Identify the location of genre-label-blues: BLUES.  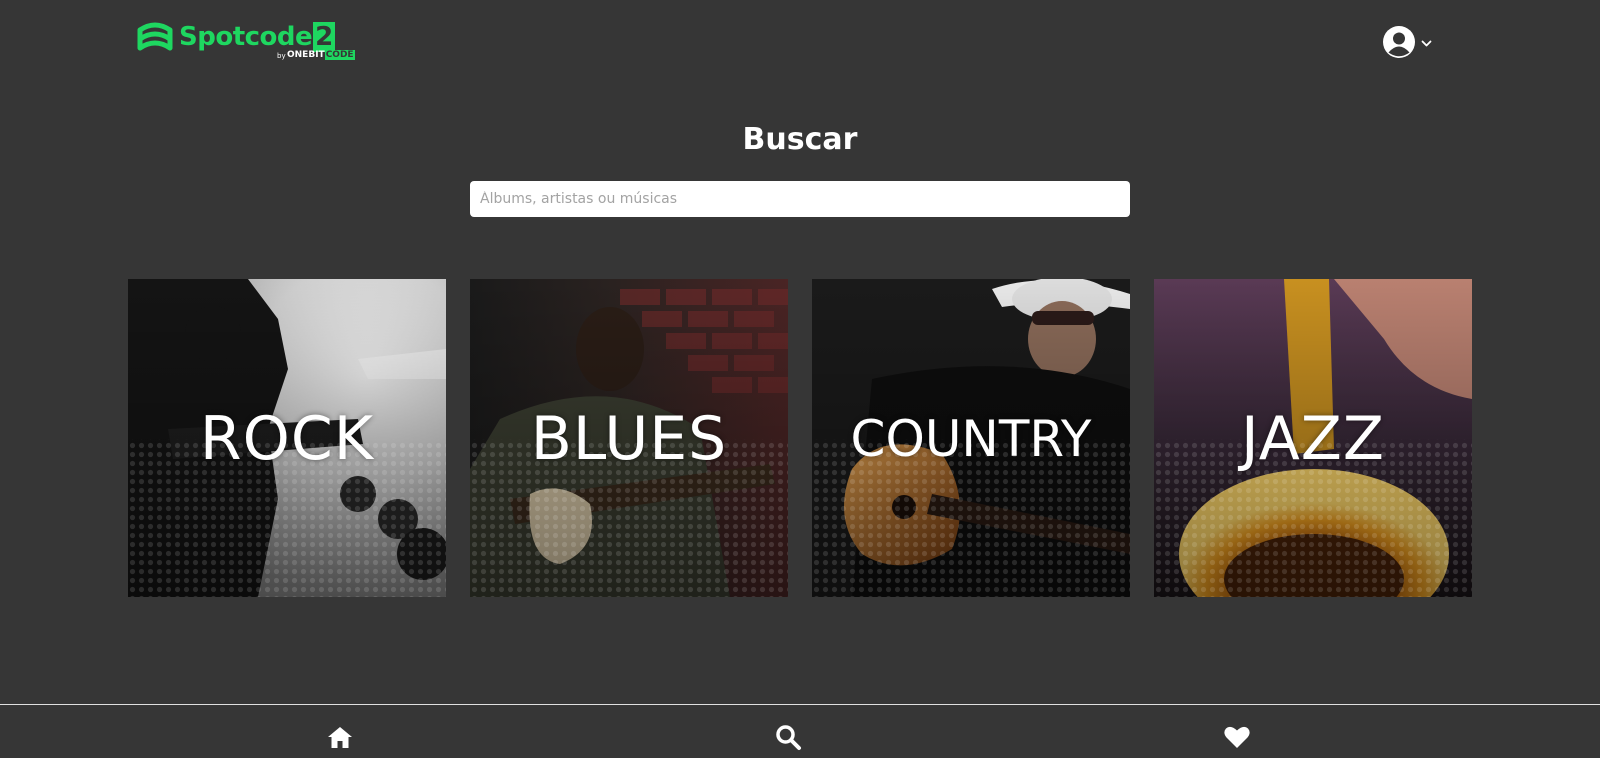
(629, 439).